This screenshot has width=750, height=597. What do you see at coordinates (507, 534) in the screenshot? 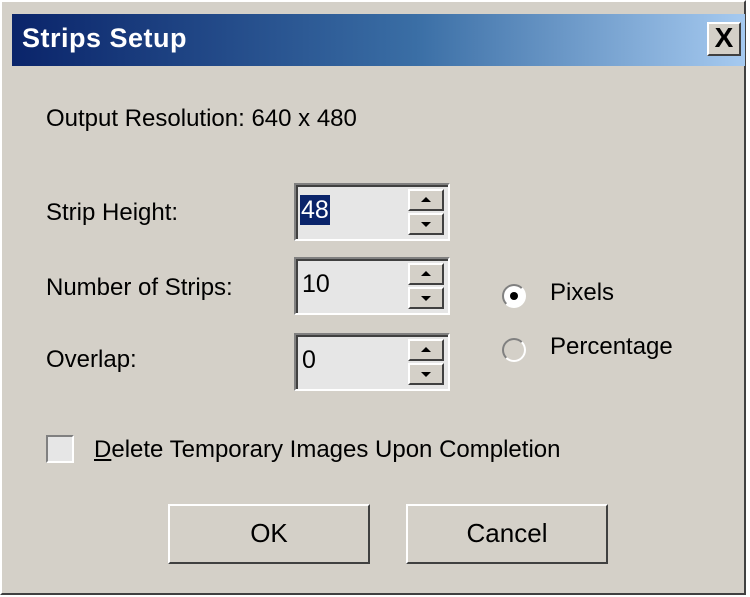
I see `cancel-button: Cancel` at bounding box center [507, 534].